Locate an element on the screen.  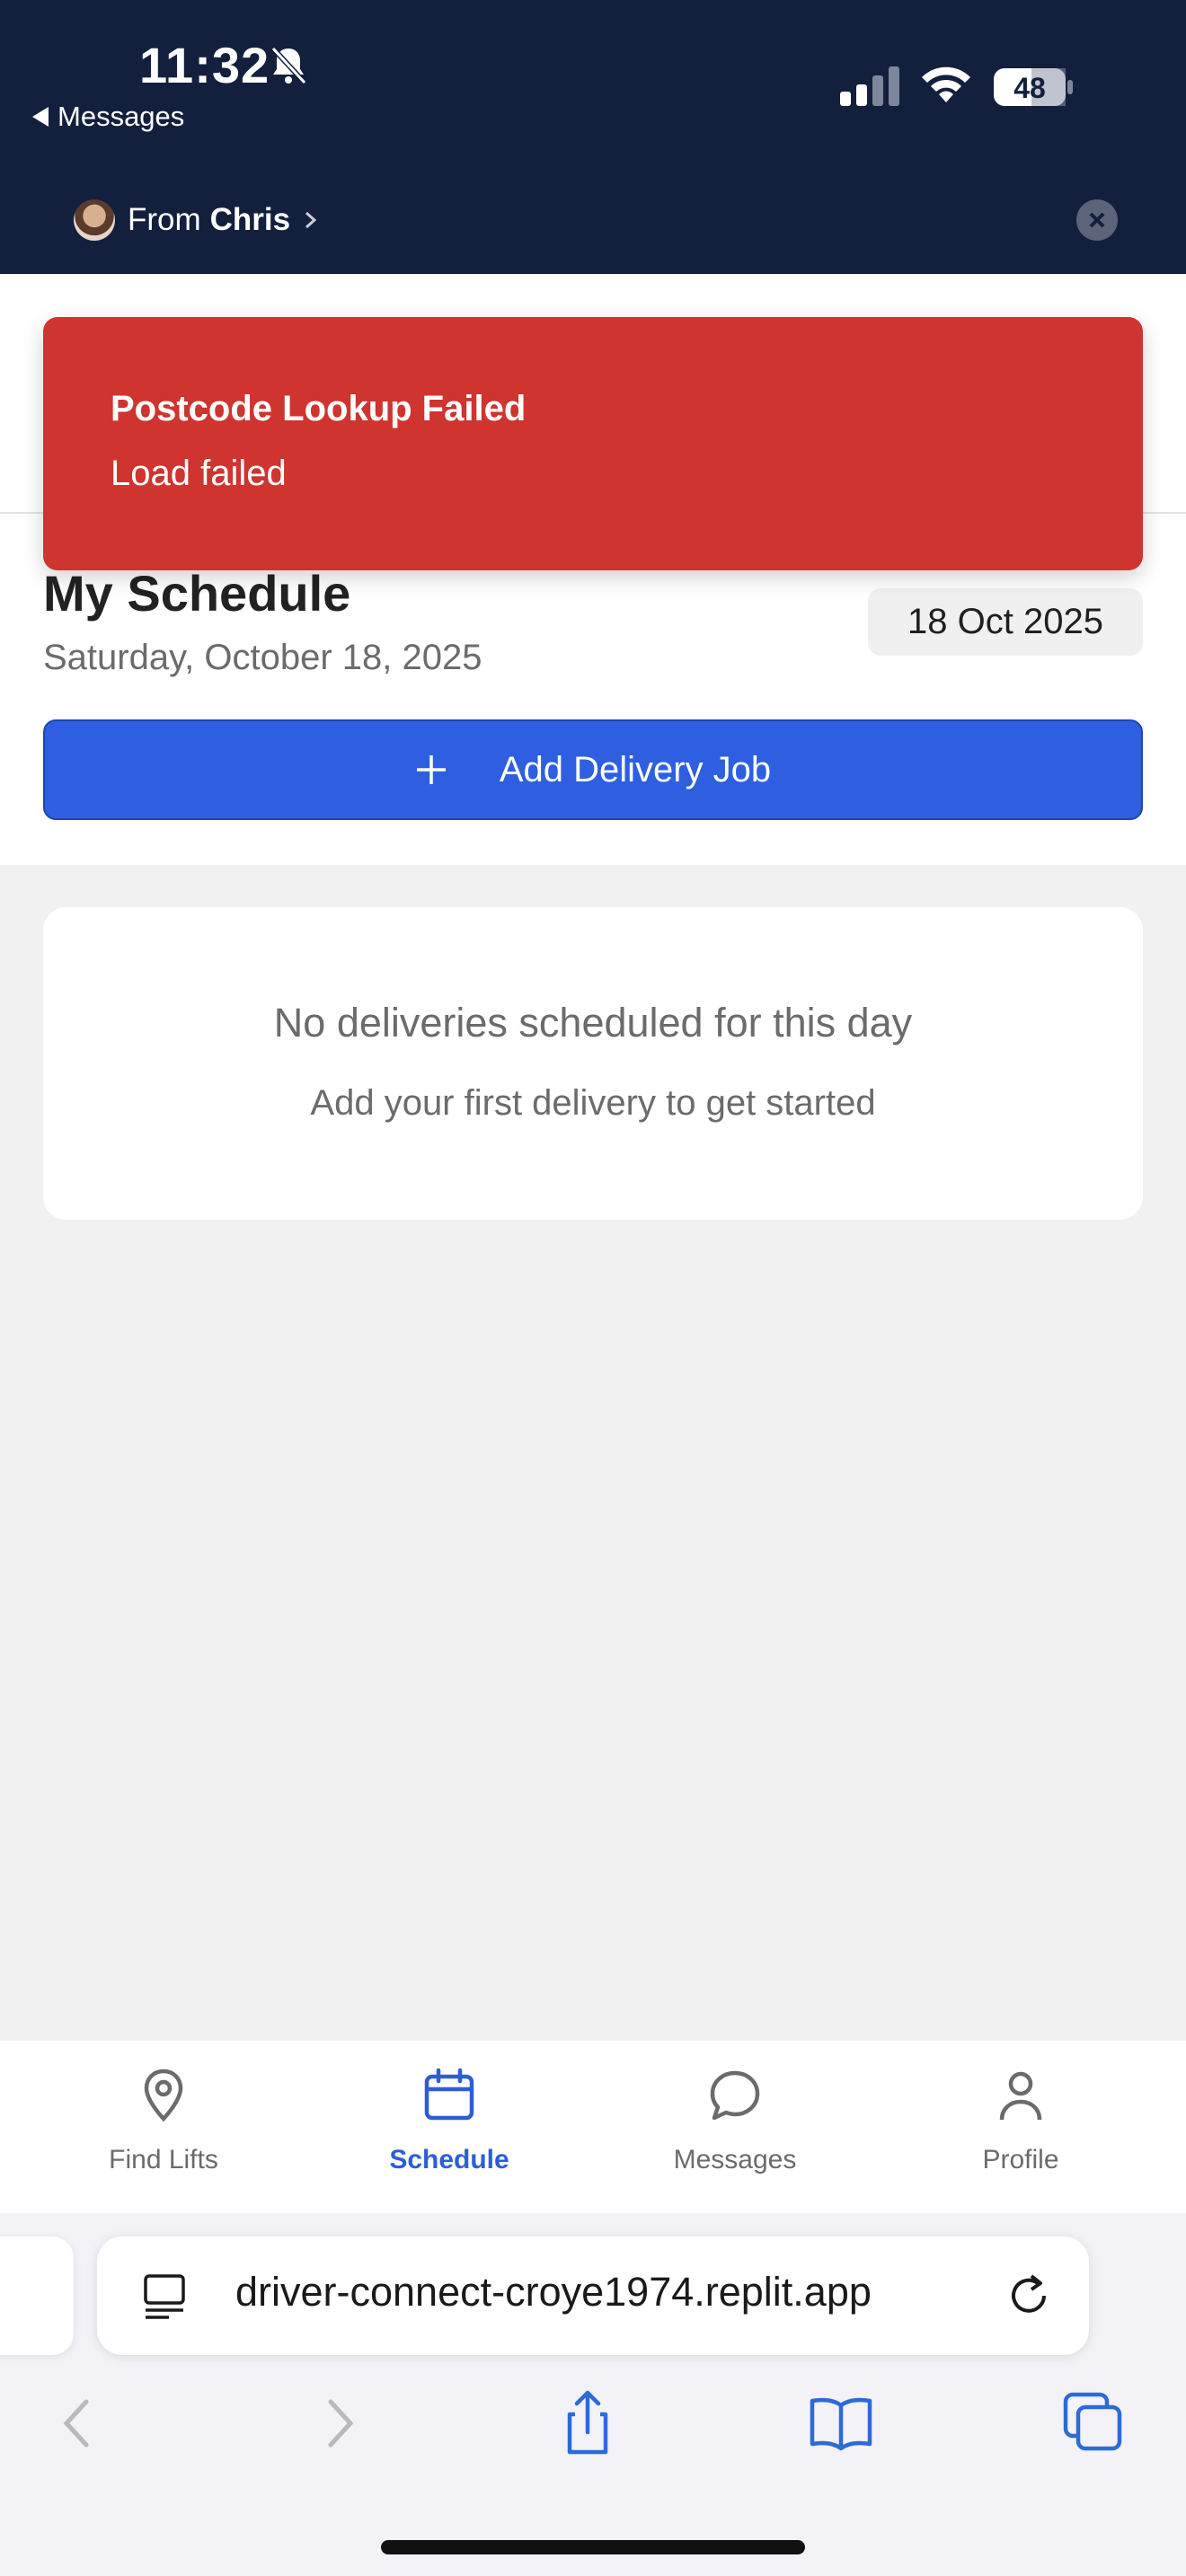
home-indicator is located at coordinates (593, 2547).